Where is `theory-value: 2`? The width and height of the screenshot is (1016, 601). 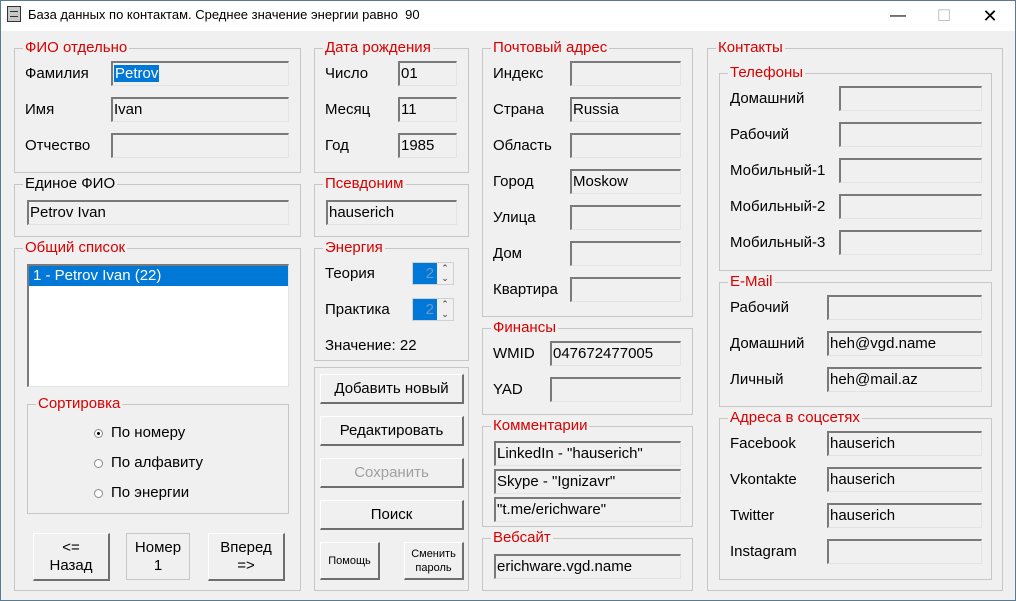 theory-value: 2 is located at coordinates (425, 273).